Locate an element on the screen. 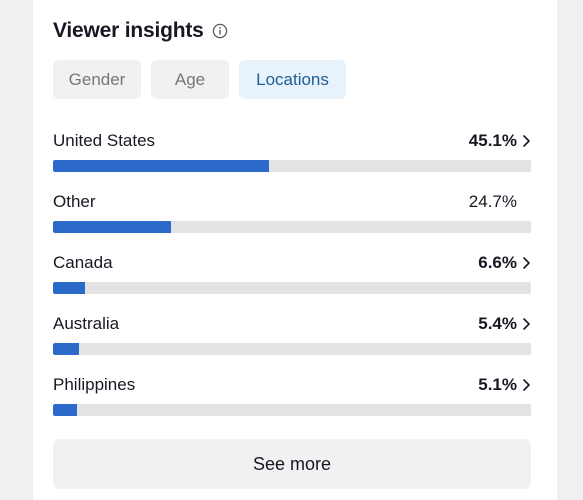 This screenshot has height=500, width=583. location-row-canada: Canada 6.6% is located at coordinates (292, 276).